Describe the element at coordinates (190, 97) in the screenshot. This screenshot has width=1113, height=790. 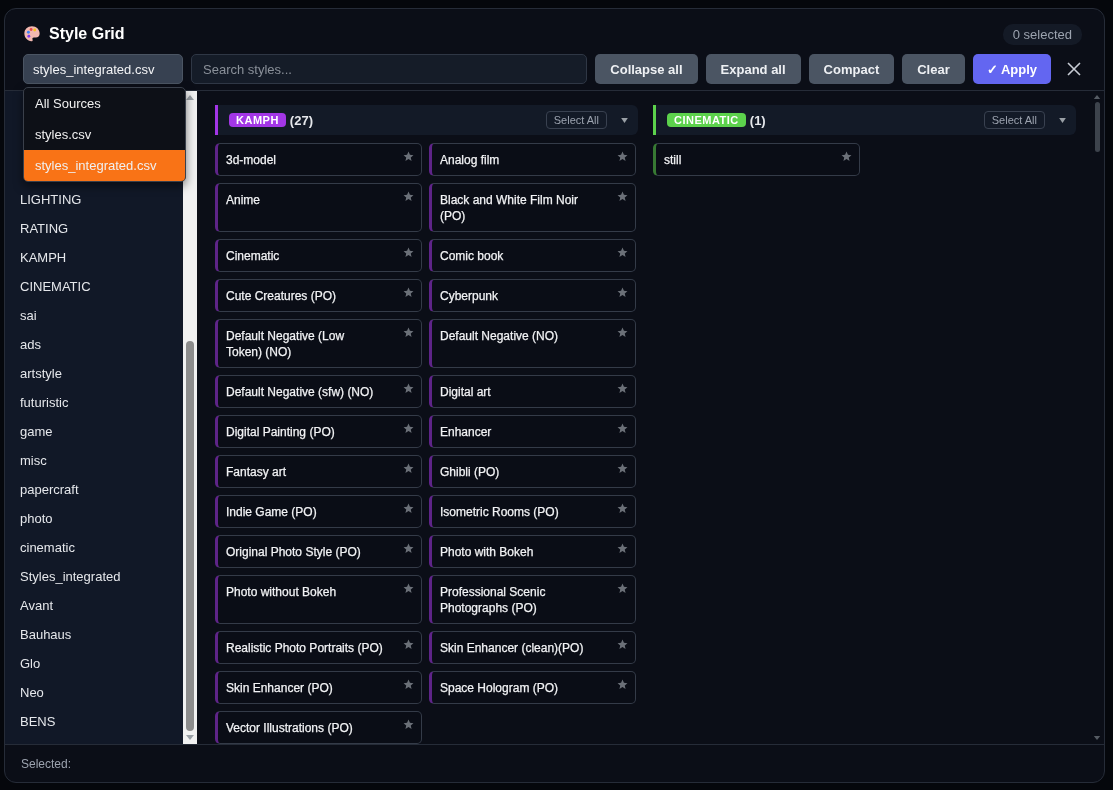
I see `scroll-up-icon` at that location.